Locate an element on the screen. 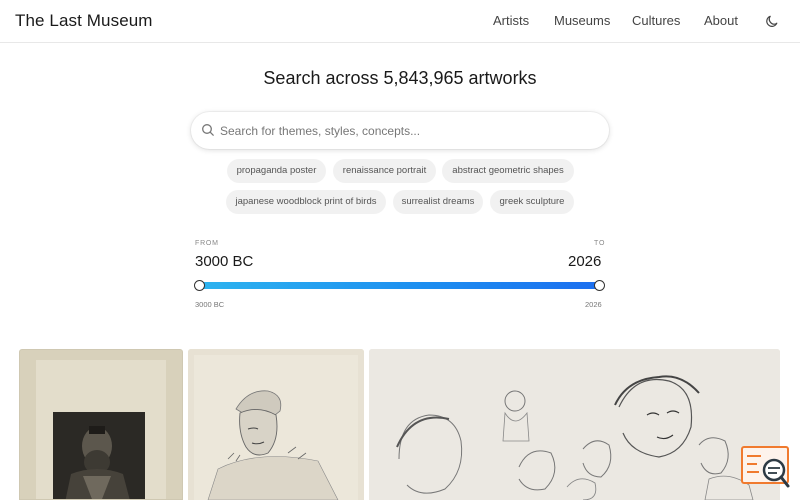 Image resolution: width=800 pixels, height=500 pixels. suggestion-chip: japanese woodblock print of birds is located at coordinates (306, 202).